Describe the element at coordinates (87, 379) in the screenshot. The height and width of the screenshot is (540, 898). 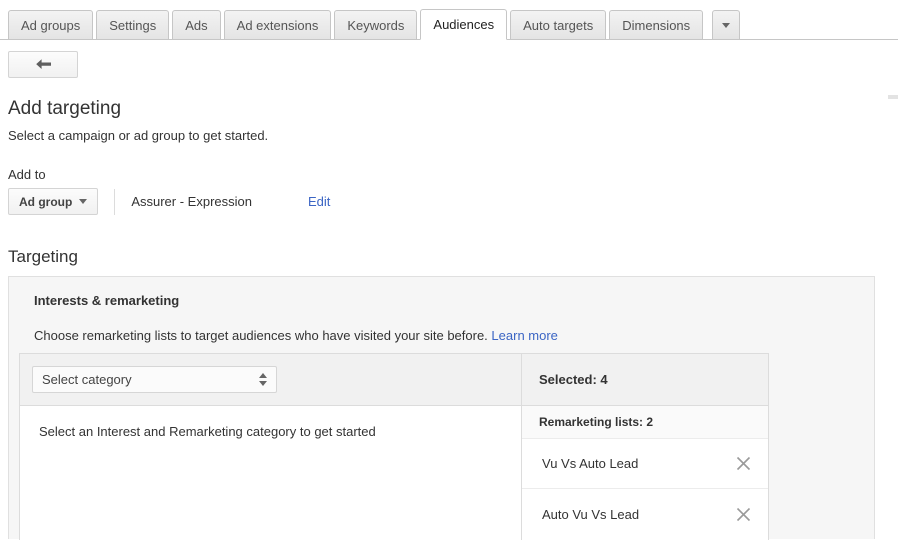
I see `select-category-value: Select category` at that location.